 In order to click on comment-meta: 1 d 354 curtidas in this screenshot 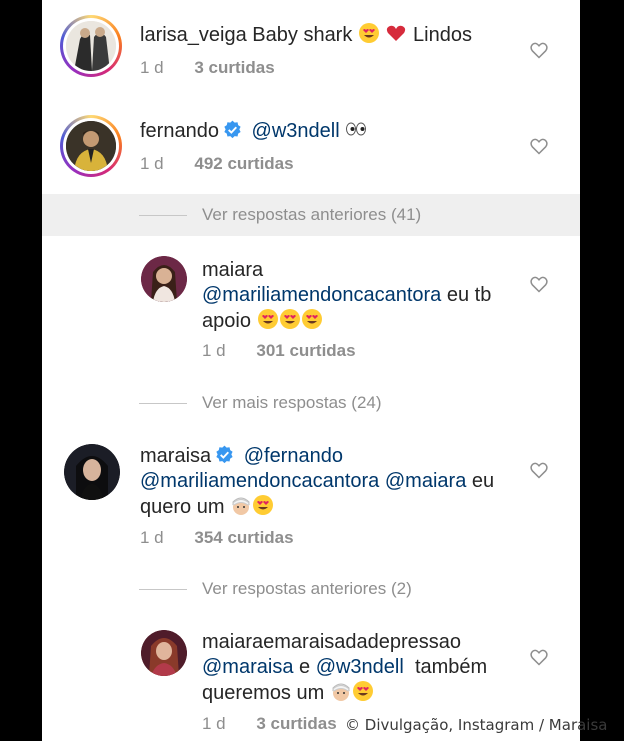, I will do `click(217, 538)`.